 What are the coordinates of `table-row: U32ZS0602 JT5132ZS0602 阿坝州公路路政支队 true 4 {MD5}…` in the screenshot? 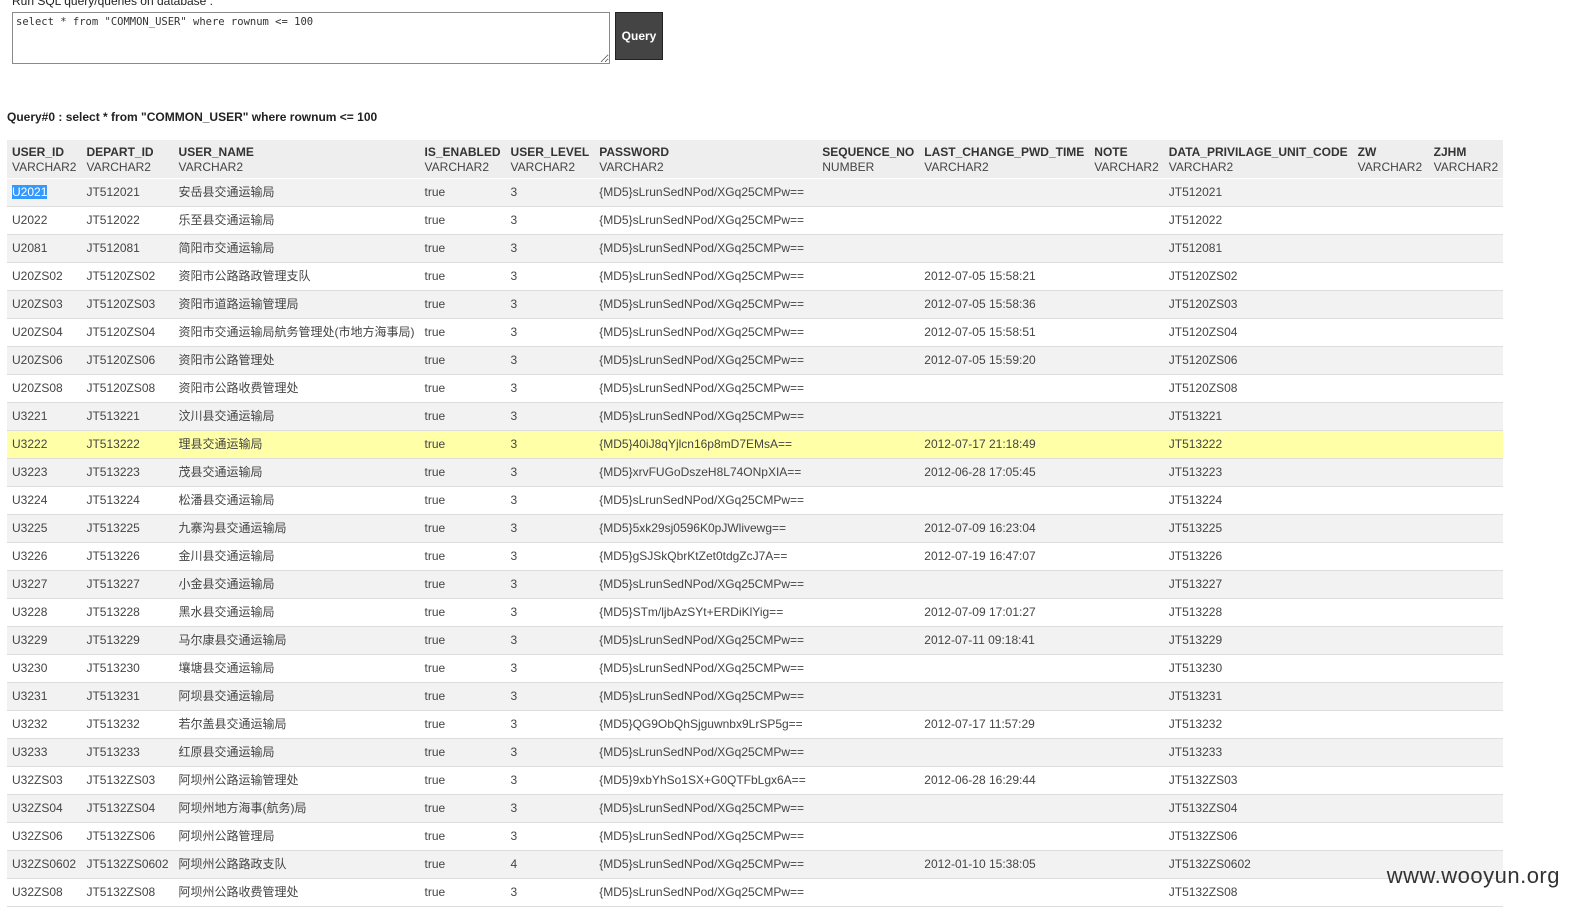 It's located at (755, 864).